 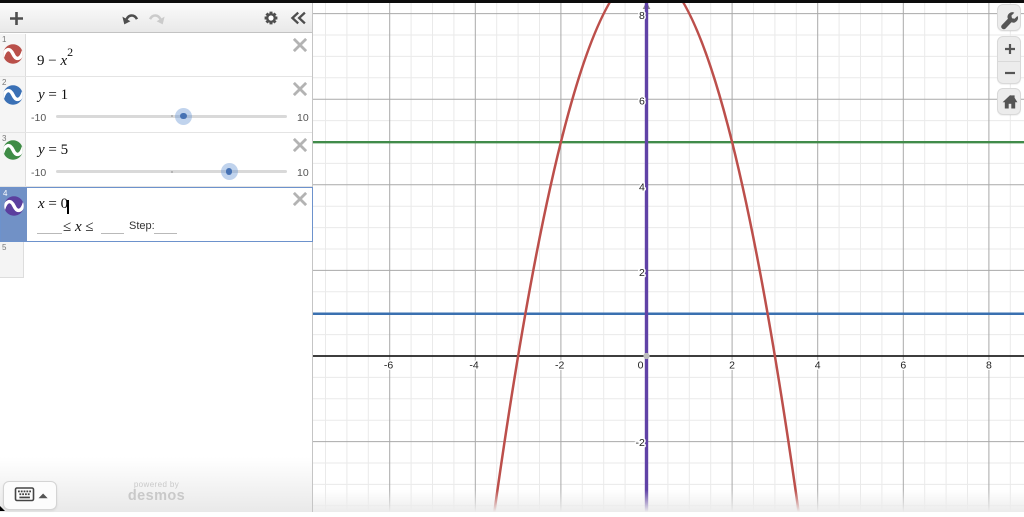 What do you see at coordinates (473, 365) in the screenshot?
I see `svg-text: -4` at bounding box center [473, 365].